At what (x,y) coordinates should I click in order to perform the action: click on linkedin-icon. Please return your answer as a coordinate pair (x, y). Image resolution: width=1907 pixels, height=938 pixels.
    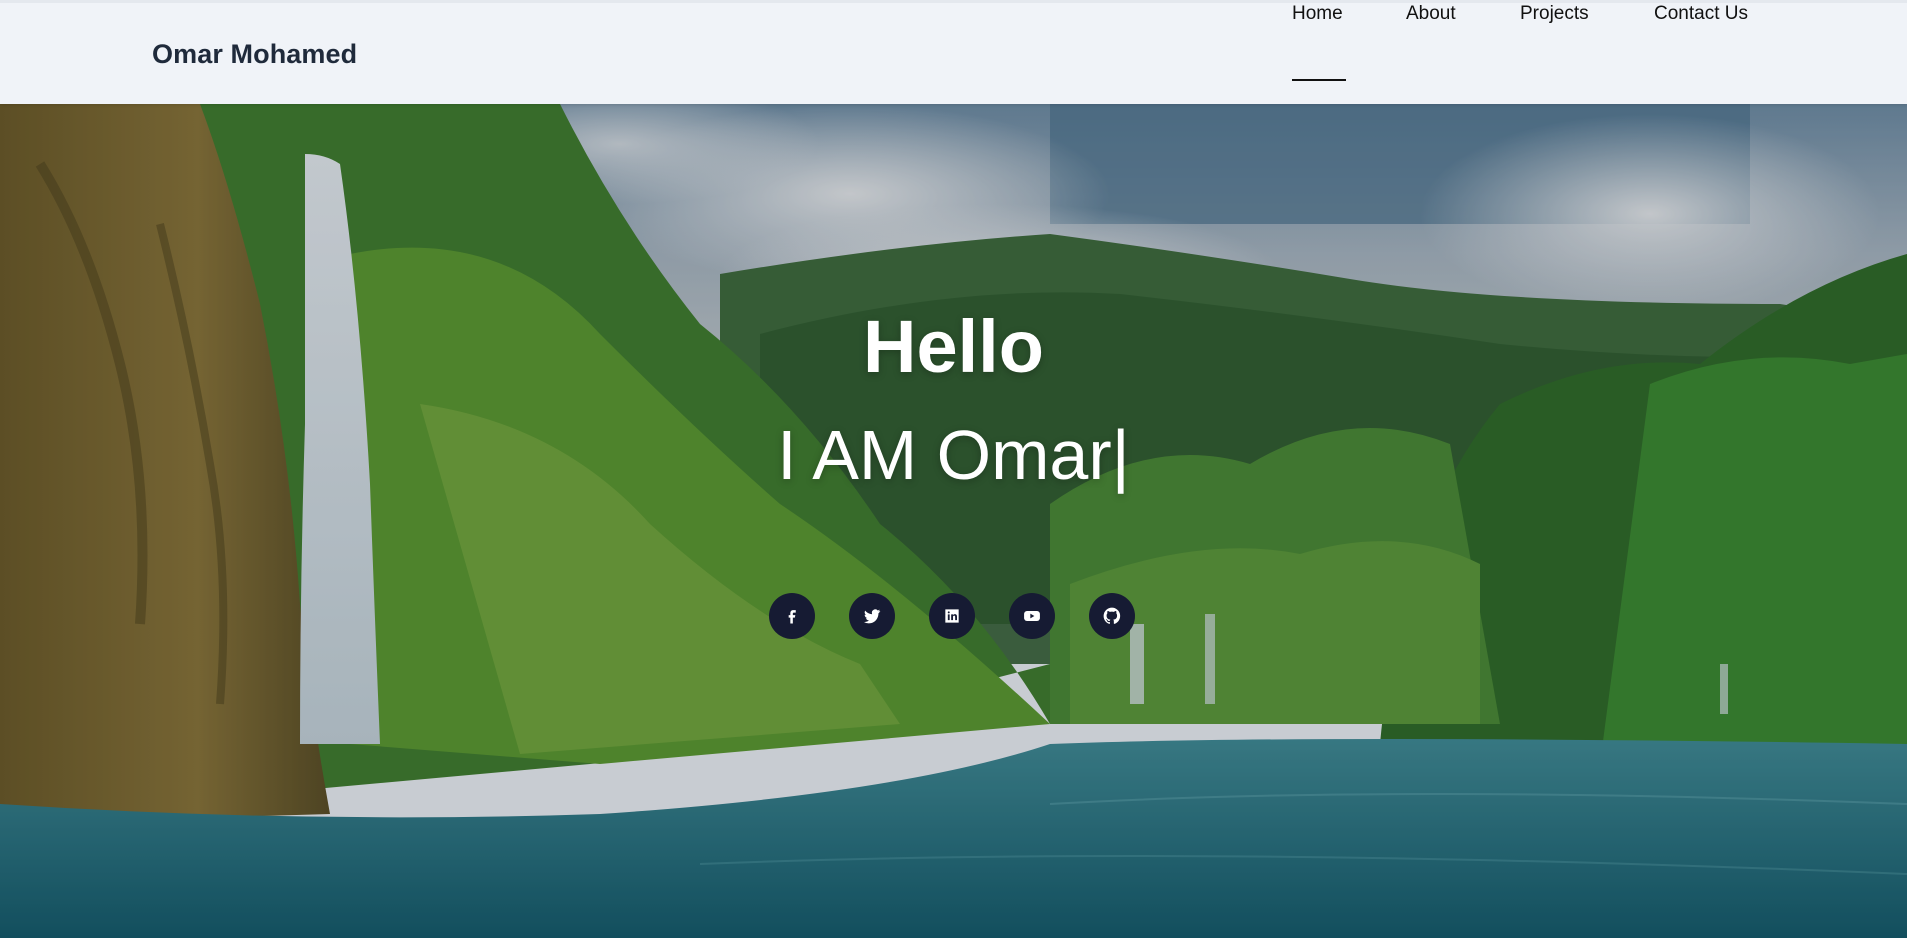
    Looking at the image, I should click on (952, 616).